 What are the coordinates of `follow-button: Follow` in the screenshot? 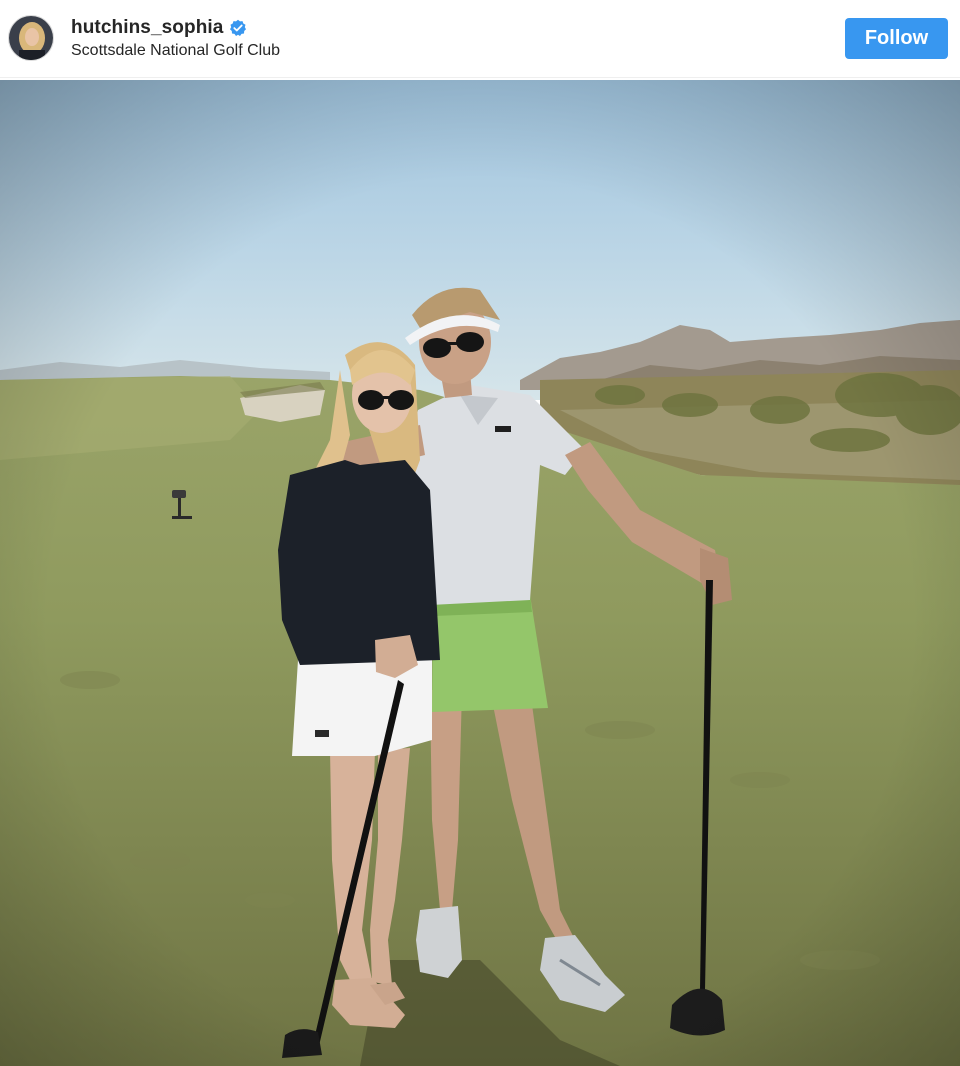 It's located at (896, 38).